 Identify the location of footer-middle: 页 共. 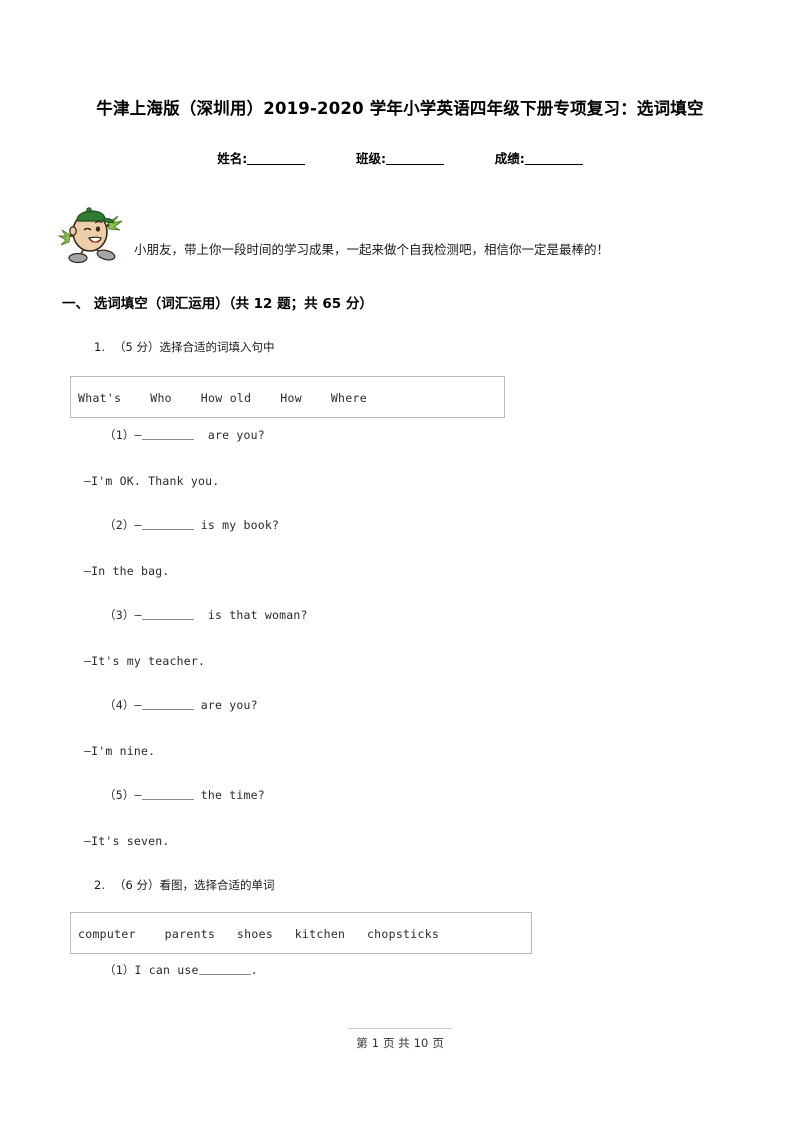
(396, 1043).